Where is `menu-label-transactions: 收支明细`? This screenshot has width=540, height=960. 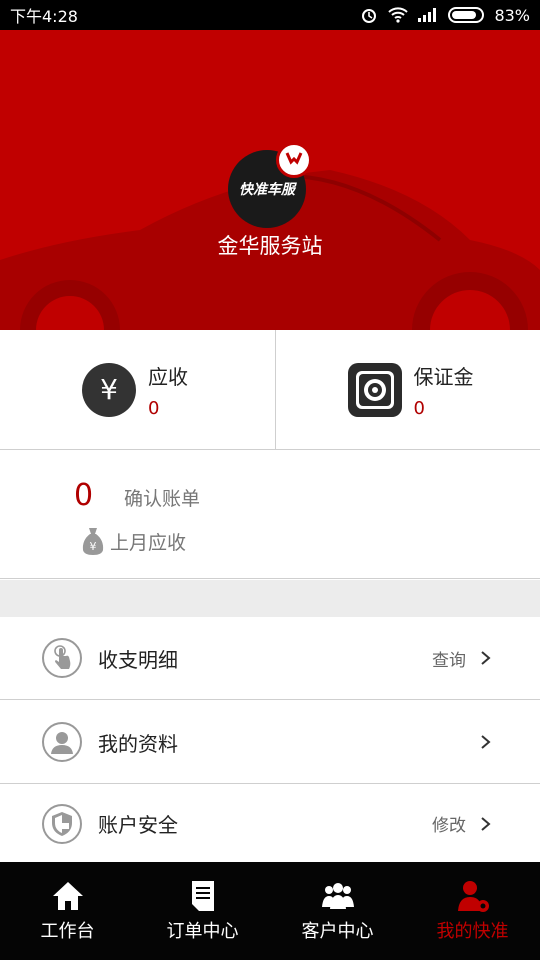
menu-label-transactions: 收支明细 is located at coordinates (138, 659).